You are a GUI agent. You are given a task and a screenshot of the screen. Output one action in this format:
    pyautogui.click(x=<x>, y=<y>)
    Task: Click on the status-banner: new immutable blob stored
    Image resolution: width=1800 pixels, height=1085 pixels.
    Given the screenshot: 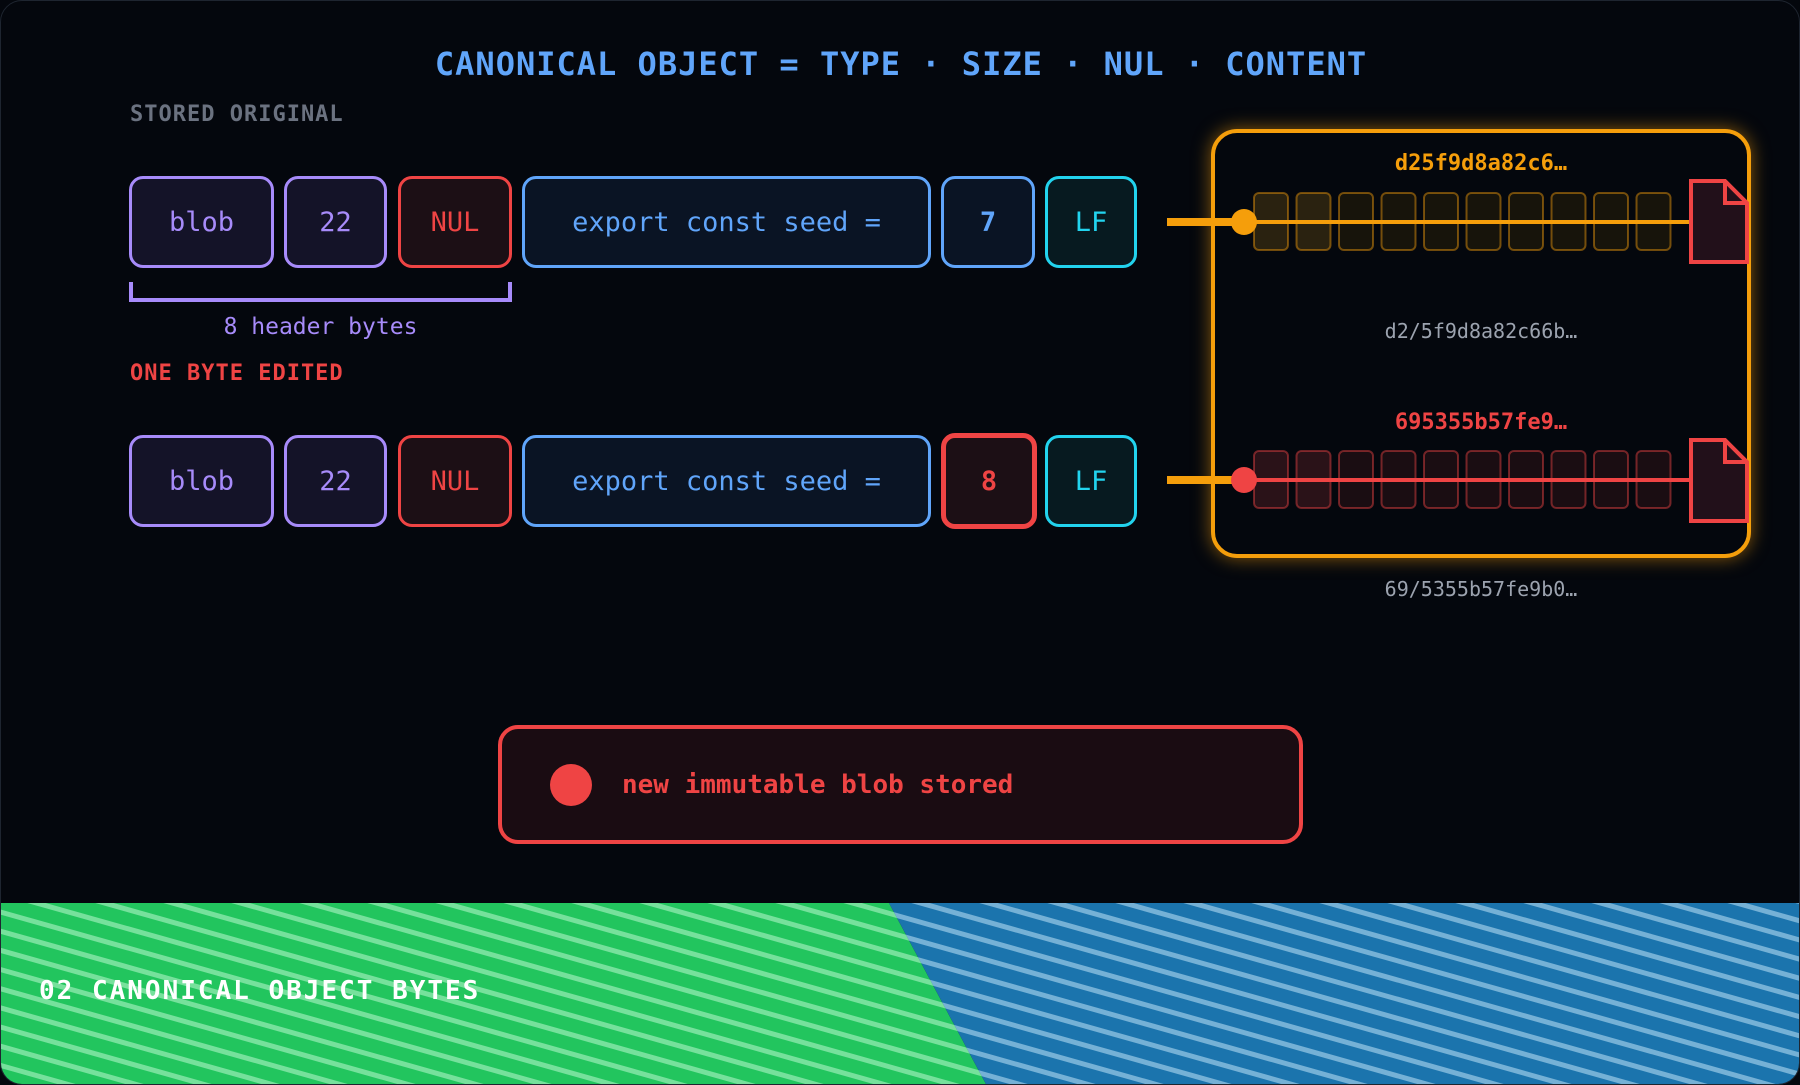 What is the action you would take?
    pyautogui.click(x=900, y=784)
    